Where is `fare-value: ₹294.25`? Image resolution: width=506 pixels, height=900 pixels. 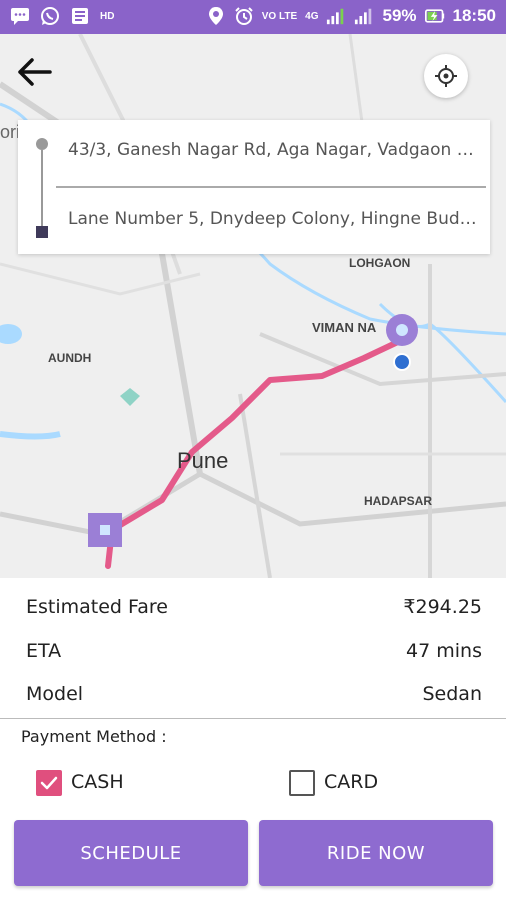
fare-value: ₹294.25 is located at coordinates (442, 607).